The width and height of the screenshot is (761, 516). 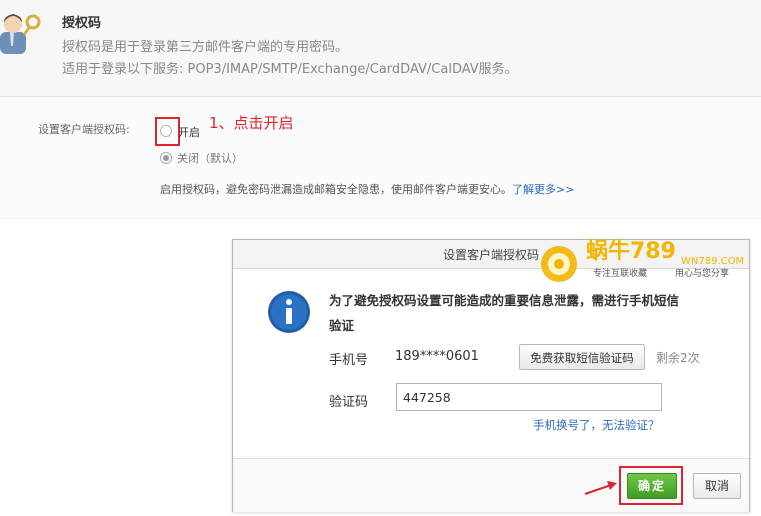 I want to click on user-key-icon, so click(x=20, y=34).